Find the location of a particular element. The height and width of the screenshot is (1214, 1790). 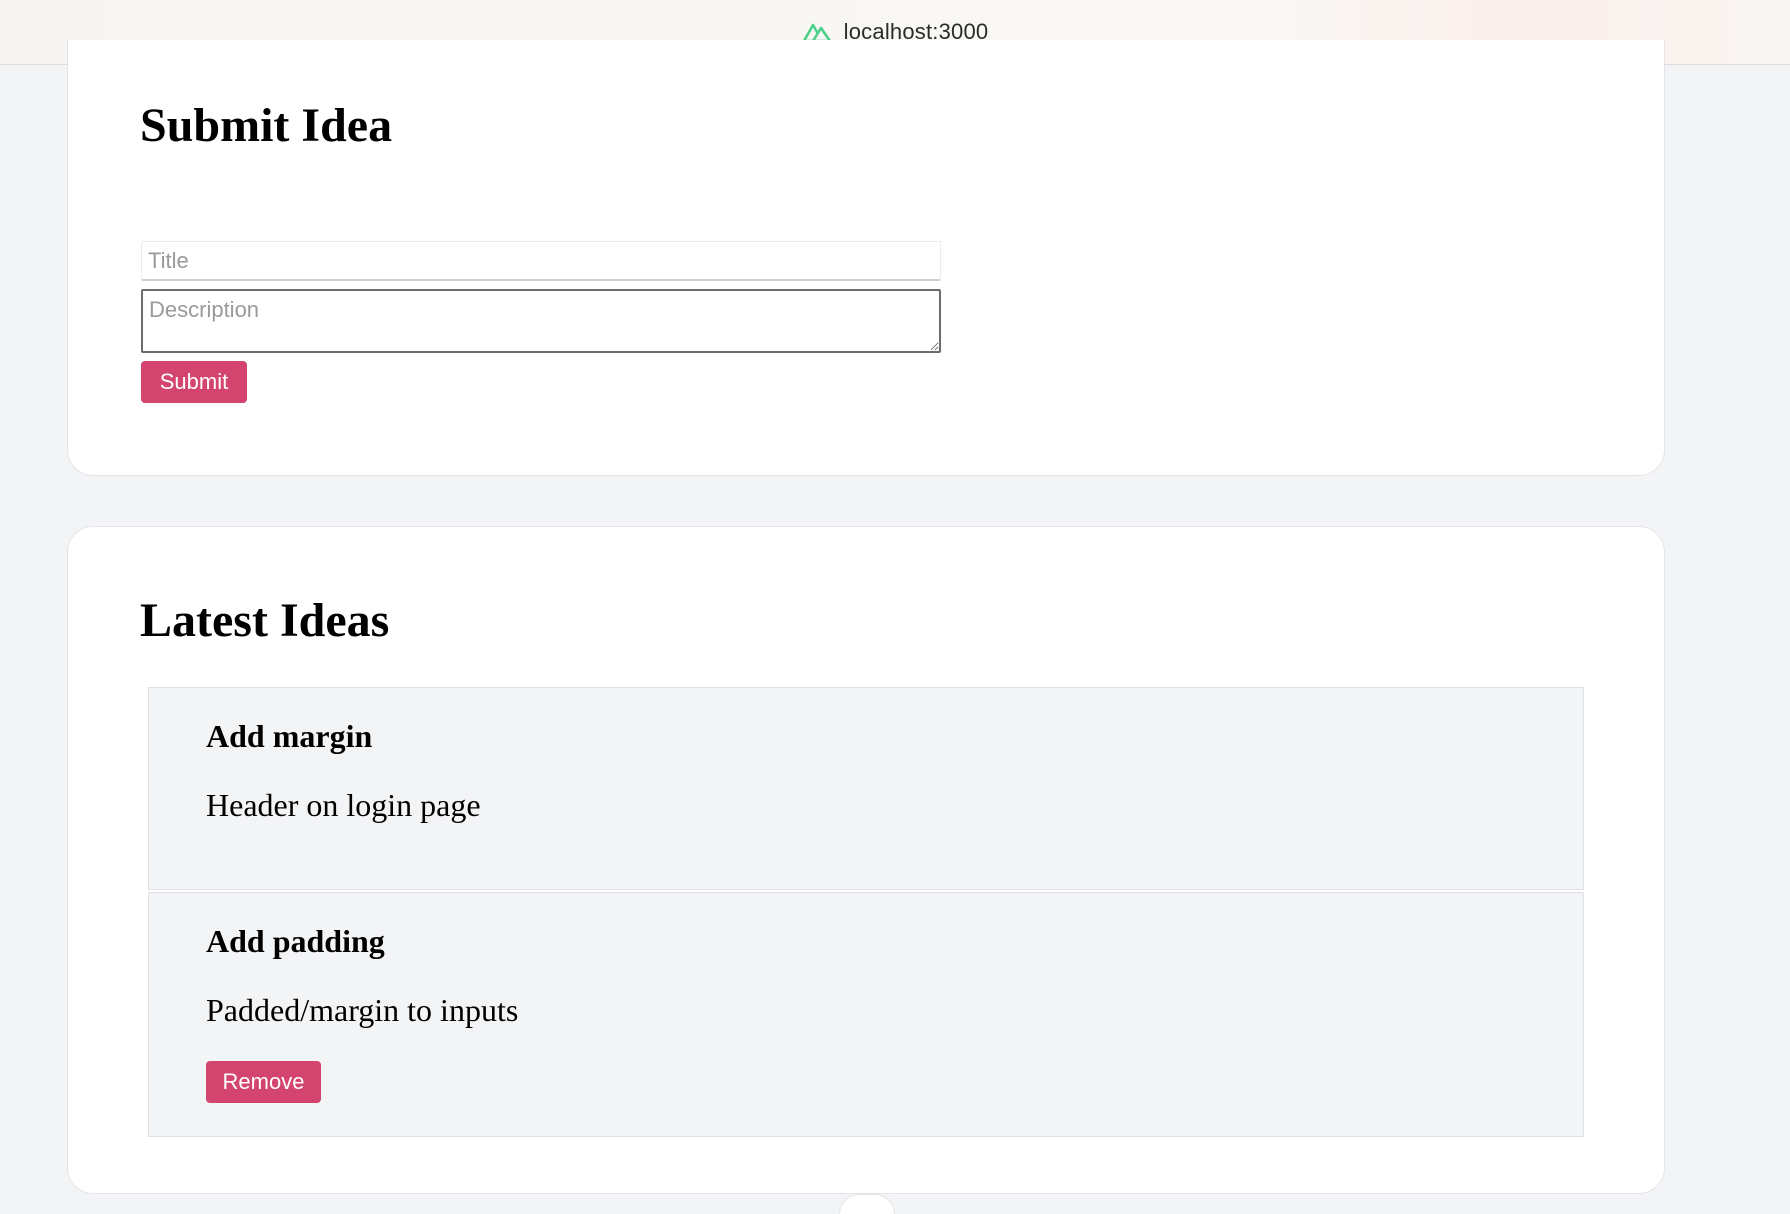

description-textarea is located at coordinates (541, 321).